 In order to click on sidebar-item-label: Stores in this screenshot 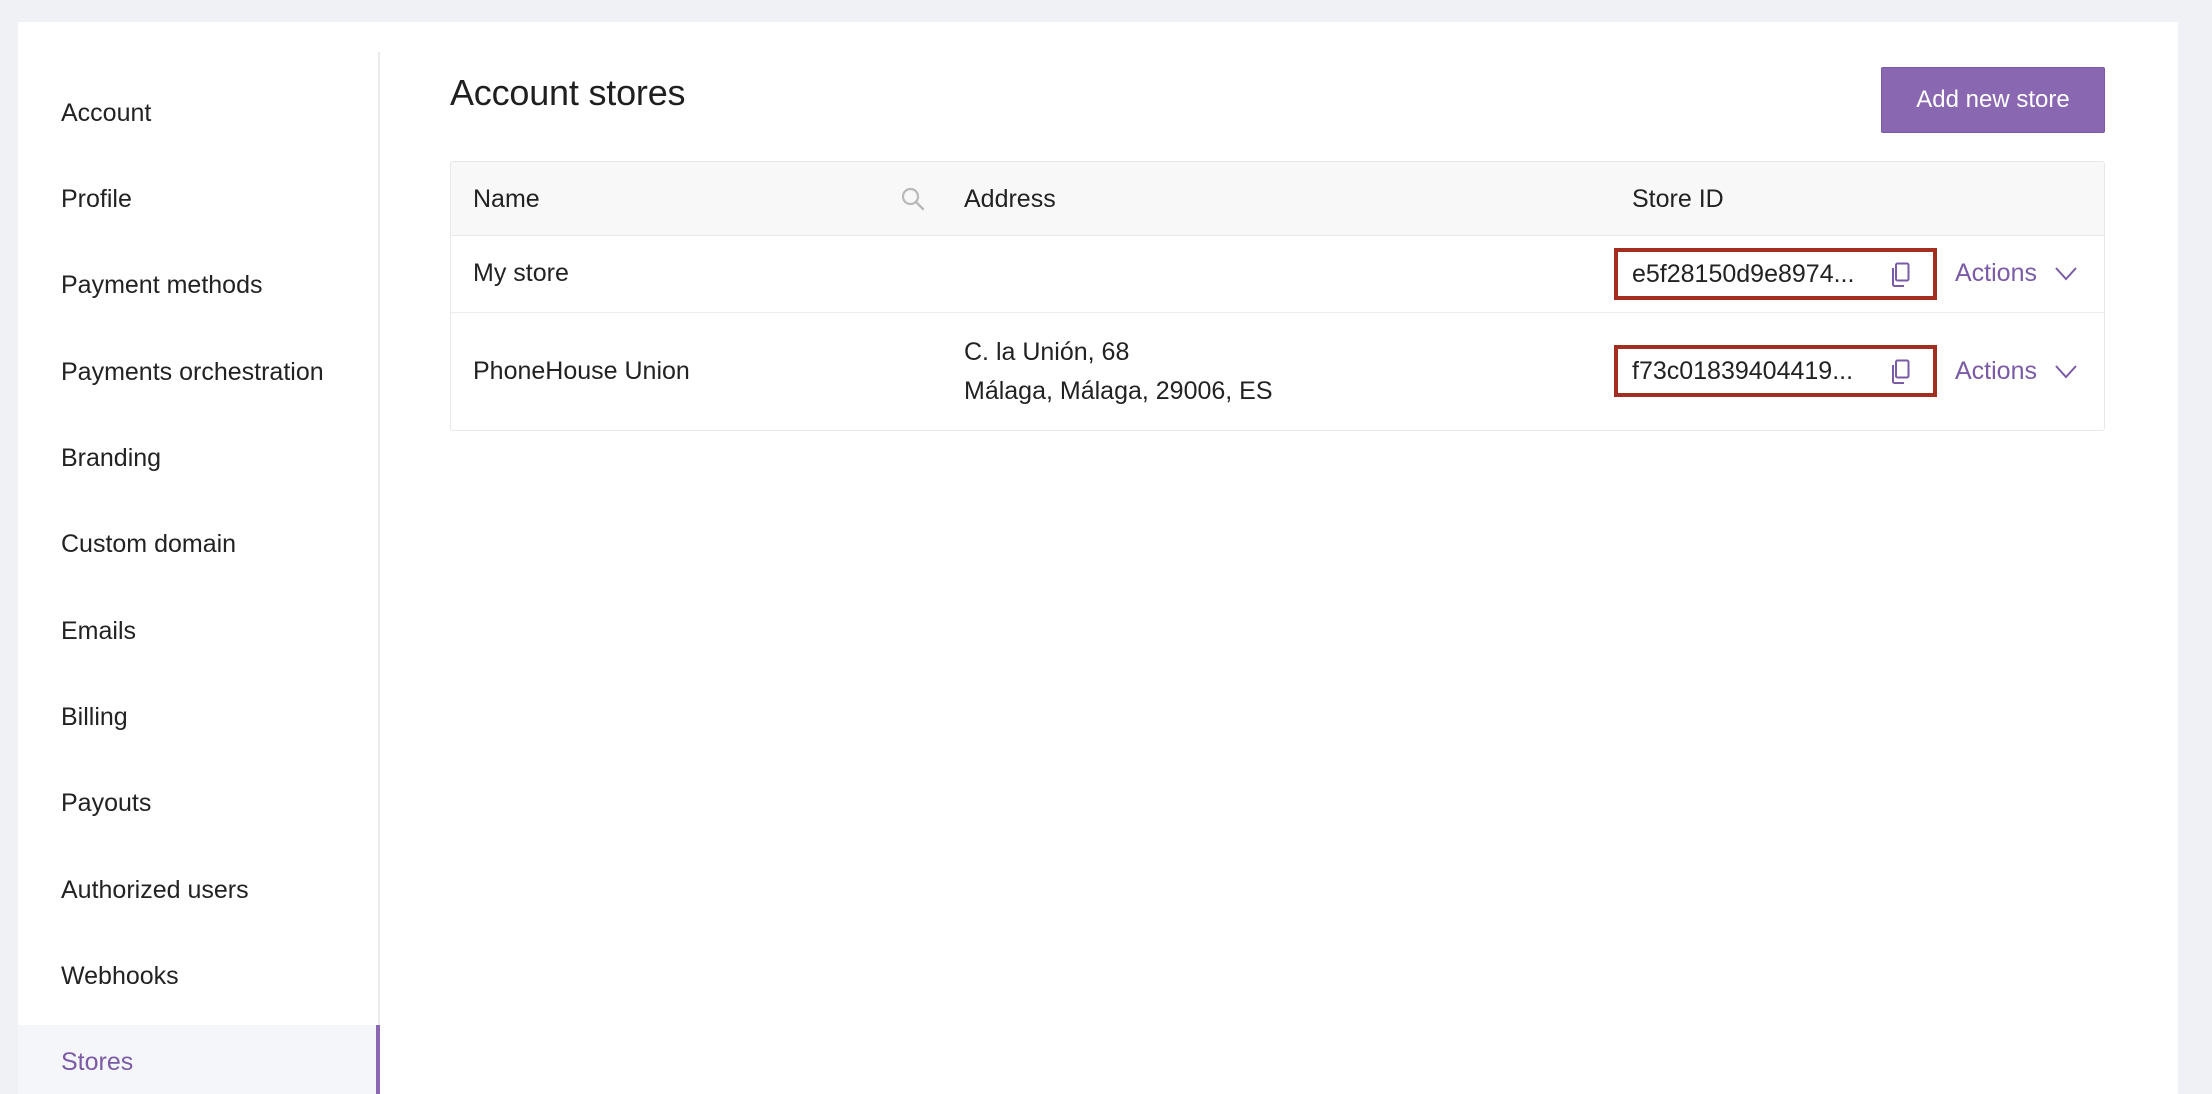, I will do `click(97, 1061)`.